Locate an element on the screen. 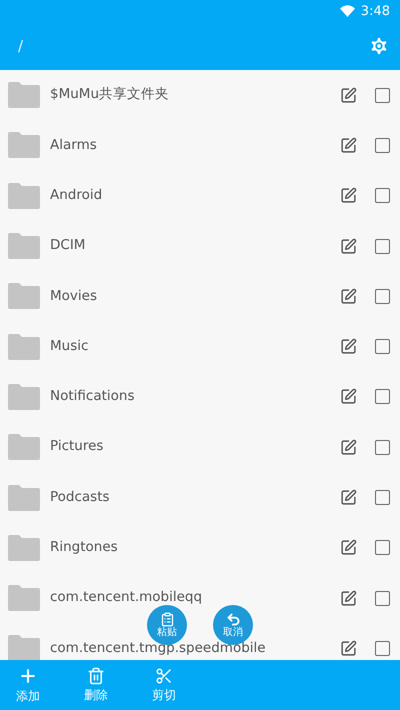 This screenshot has width=400, height=710. folder-name: Notifications is located at coordinates (195, 397).